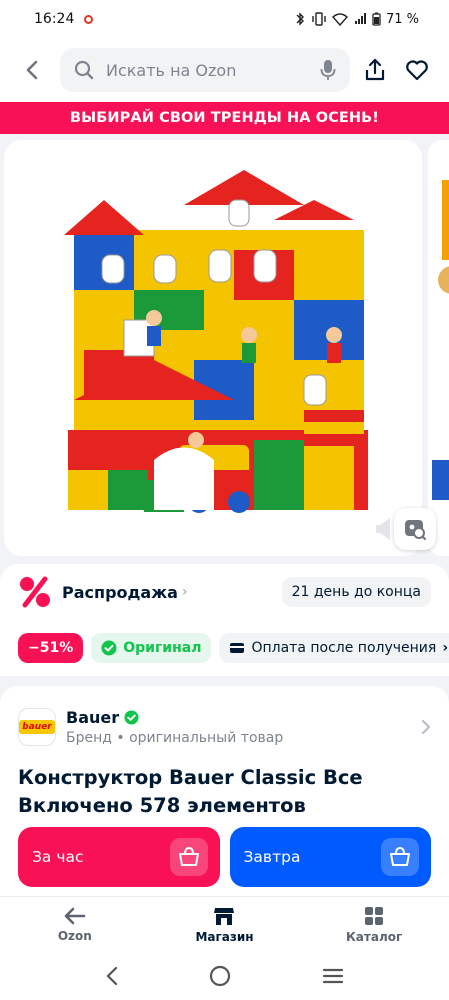  Describe the element at coordinates (119, 857) in the screenshot. I see `express-delivery-button: За час` at that location.